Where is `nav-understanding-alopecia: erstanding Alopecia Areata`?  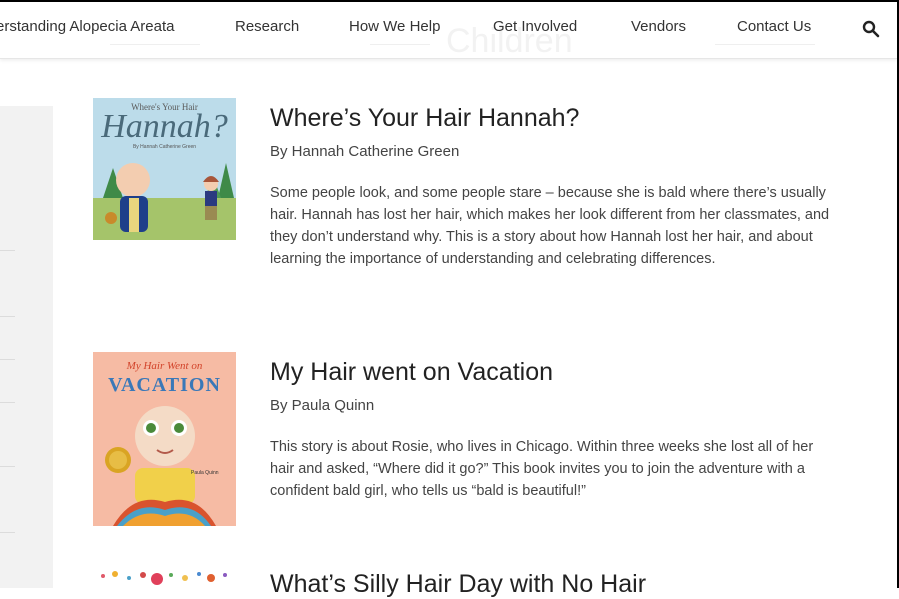
nav-understanding-alopecia: erstanding Alopecia Areata is located at coordinates (87, 26).